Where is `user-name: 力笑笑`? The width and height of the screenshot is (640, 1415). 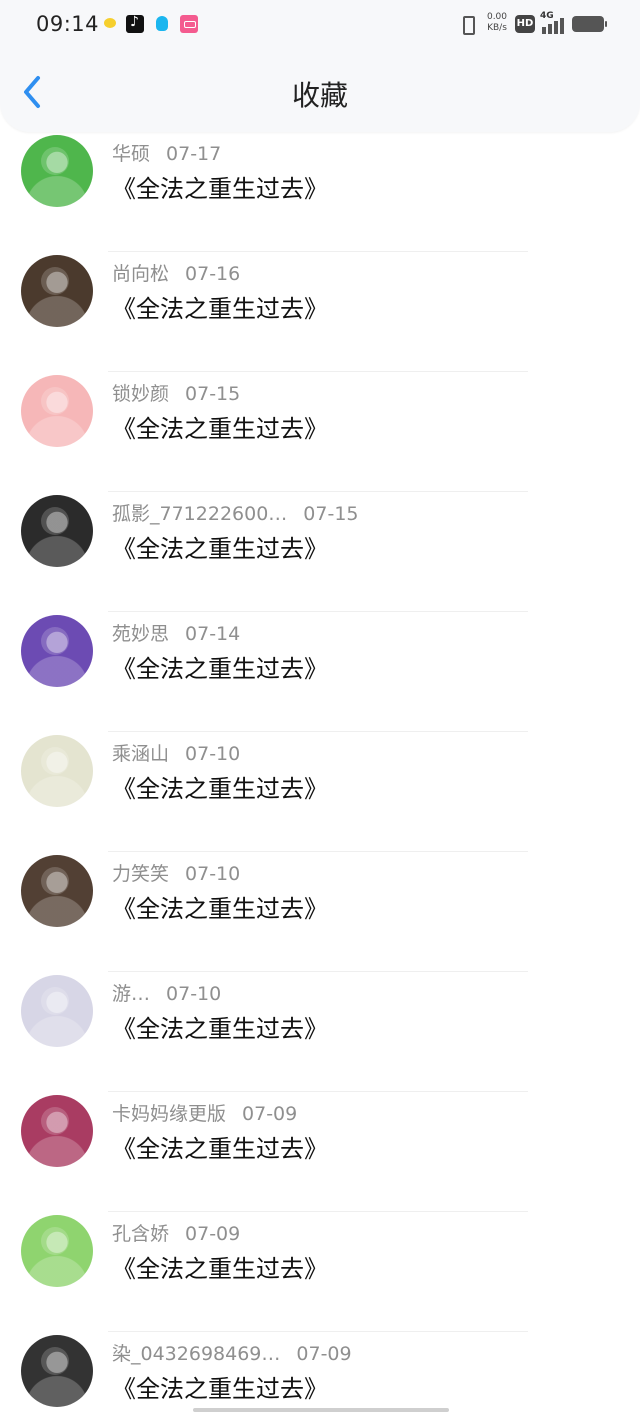 user-name: 力笑笑 is located at coordinates (141, 874).